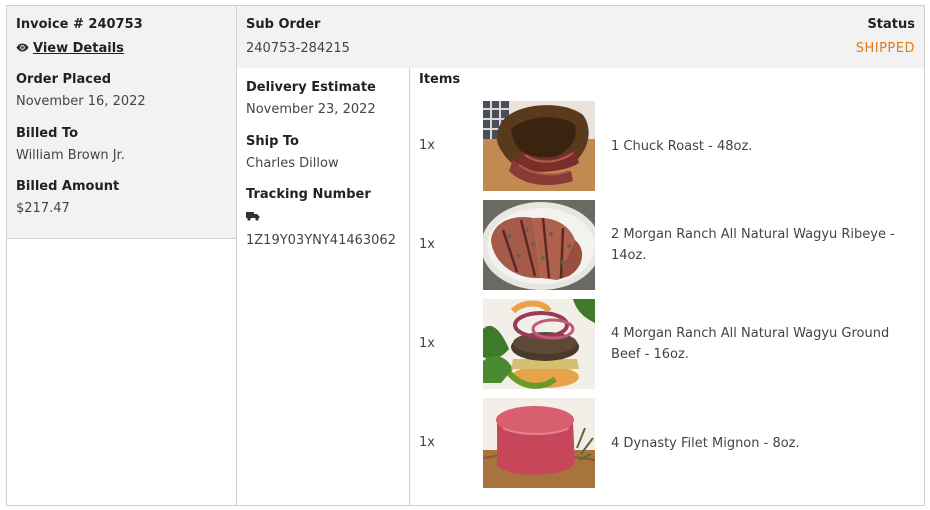 This screenshot has height=510, width=930. What do you see at coordinates (766, 146) in the screenshot?
I see `item-name: 1 Chuck Roast - 48oz.` at bounding box center [766, 146].